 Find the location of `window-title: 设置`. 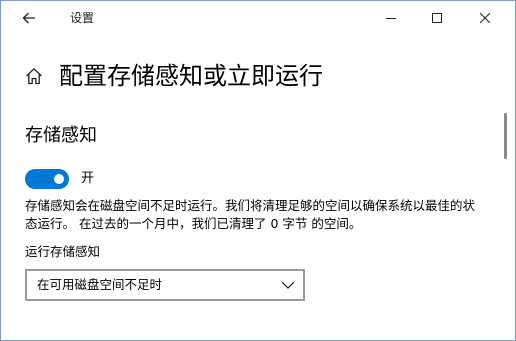

window-title: 设置 is located at coordinates (82, 18).